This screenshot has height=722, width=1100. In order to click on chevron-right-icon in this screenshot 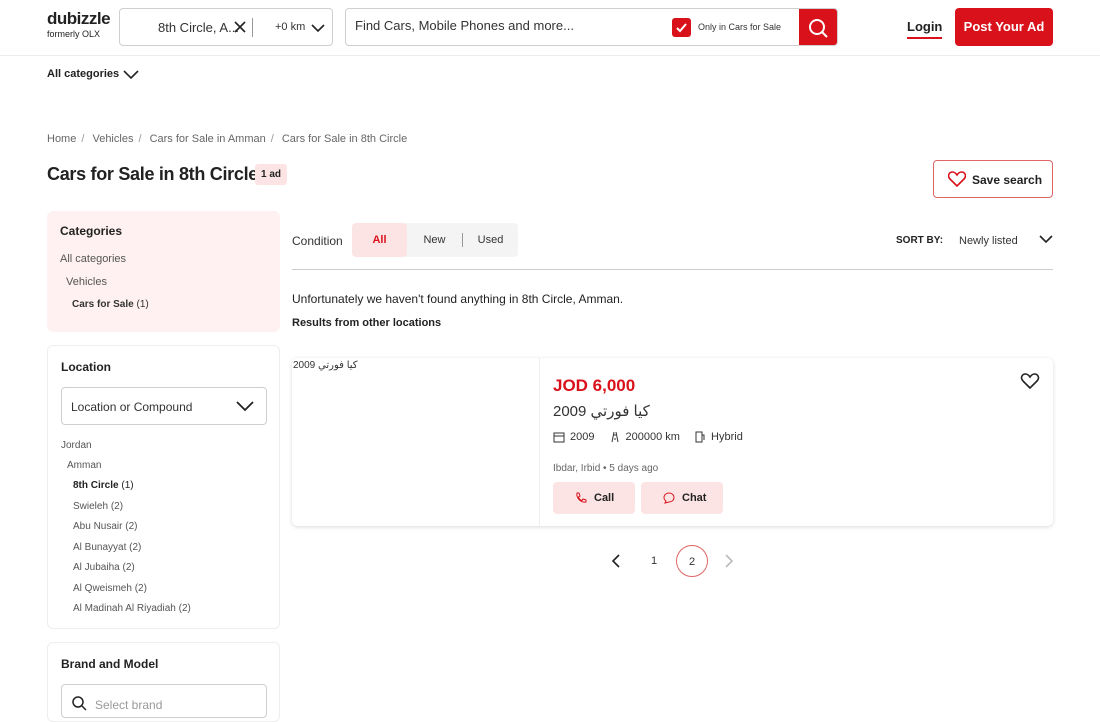, I will do `click(729, 561)`.